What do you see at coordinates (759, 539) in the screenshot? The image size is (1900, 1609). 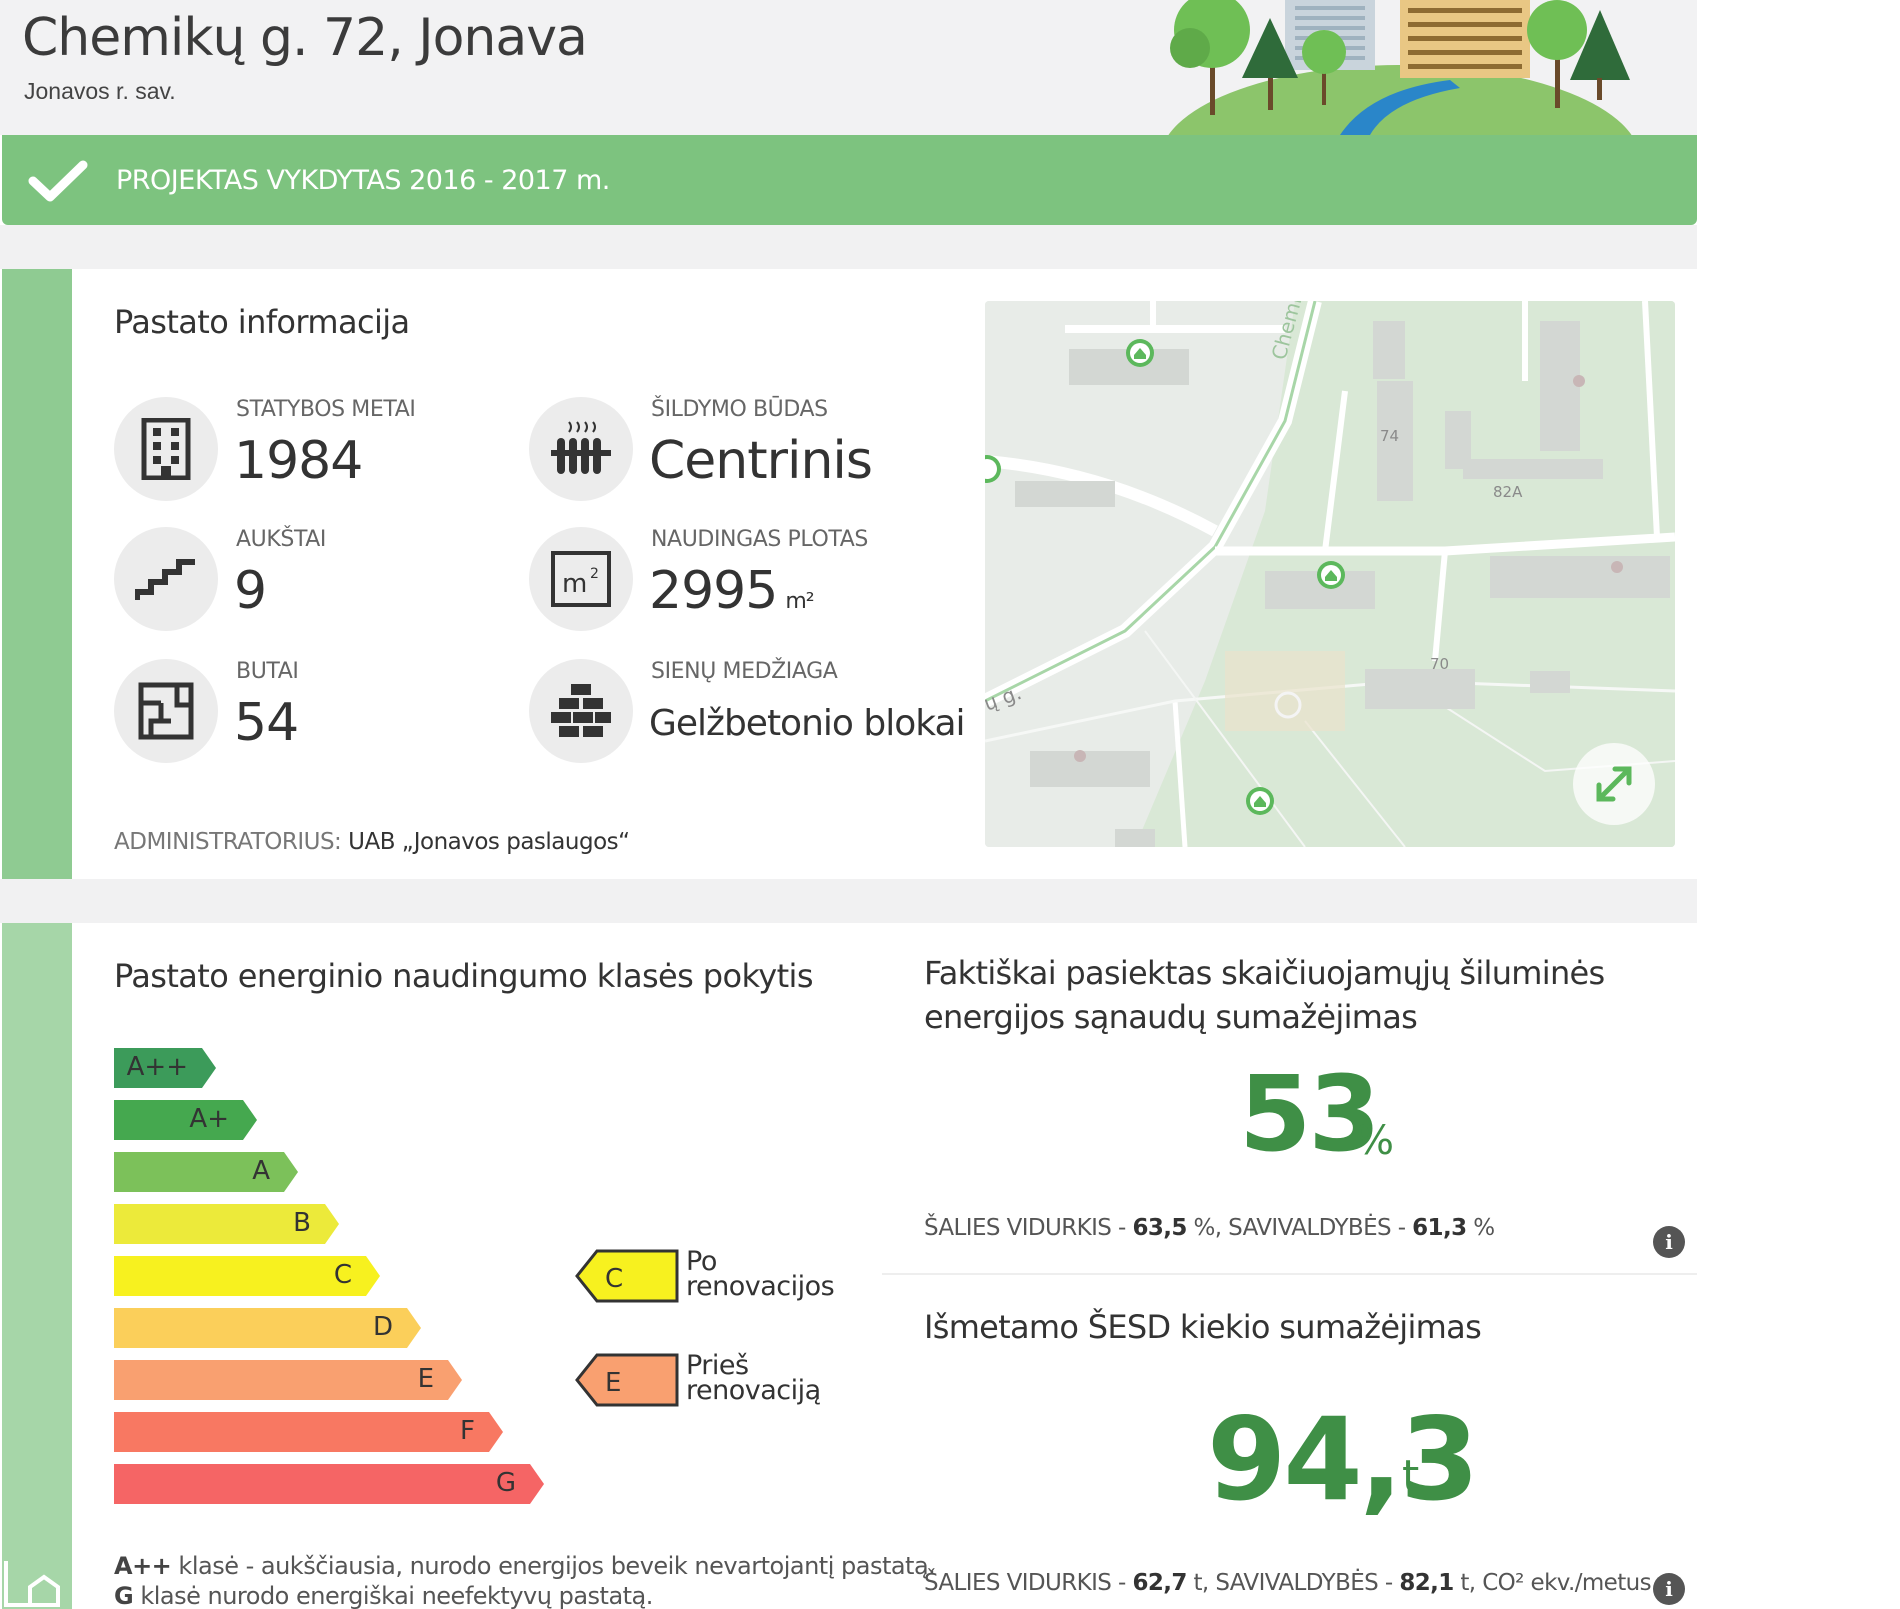 I see `info-label: NAUDINGAS PLOTAS` at bounding box center [759, 539].